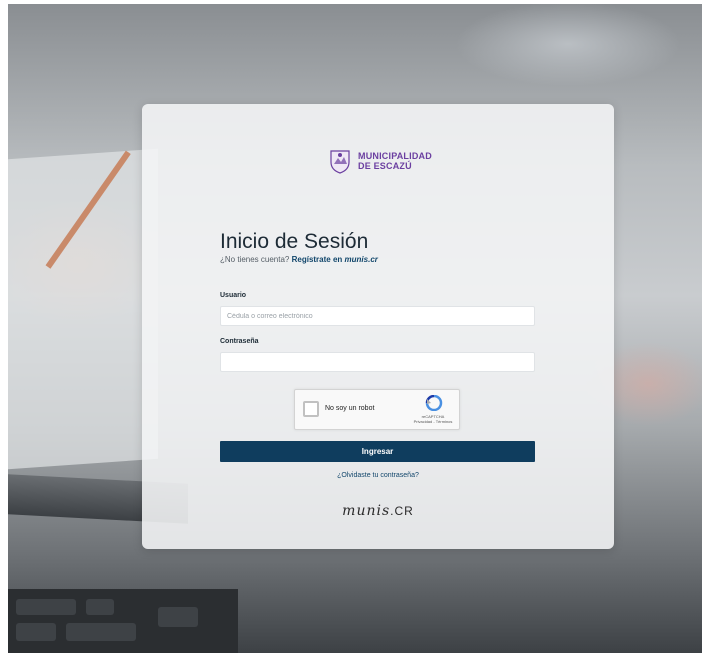 The height and width of the screenshot is (657, 706). I want to click on municipality-logo: MUNICIPALIDAD DE ESCAZÚ, so click(379, 161).